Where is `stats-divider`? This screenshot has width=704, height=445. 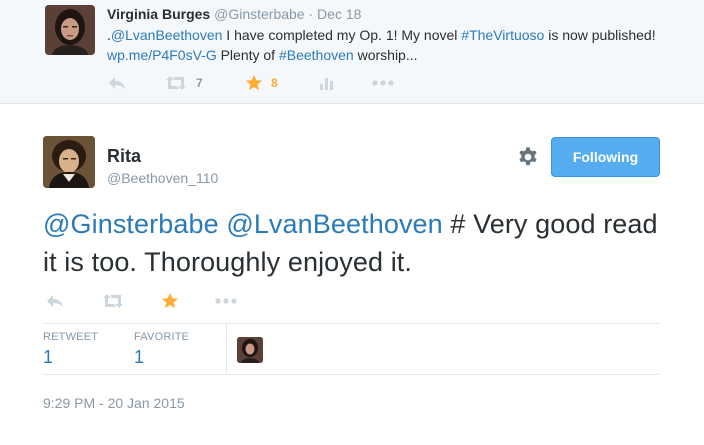
stats-divider is located at coordinates (226, 349).